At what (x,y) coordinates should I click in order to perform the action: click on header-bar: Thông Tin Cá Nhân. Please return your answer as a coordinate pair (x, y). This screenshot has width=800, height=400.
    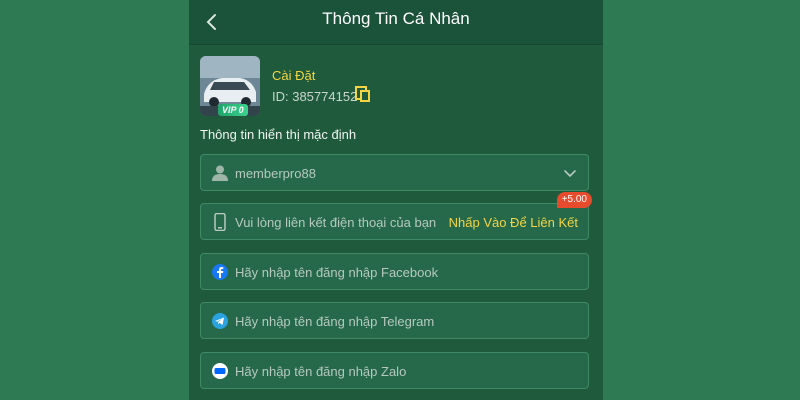
    Looking at the image, I should click on (396, 22).